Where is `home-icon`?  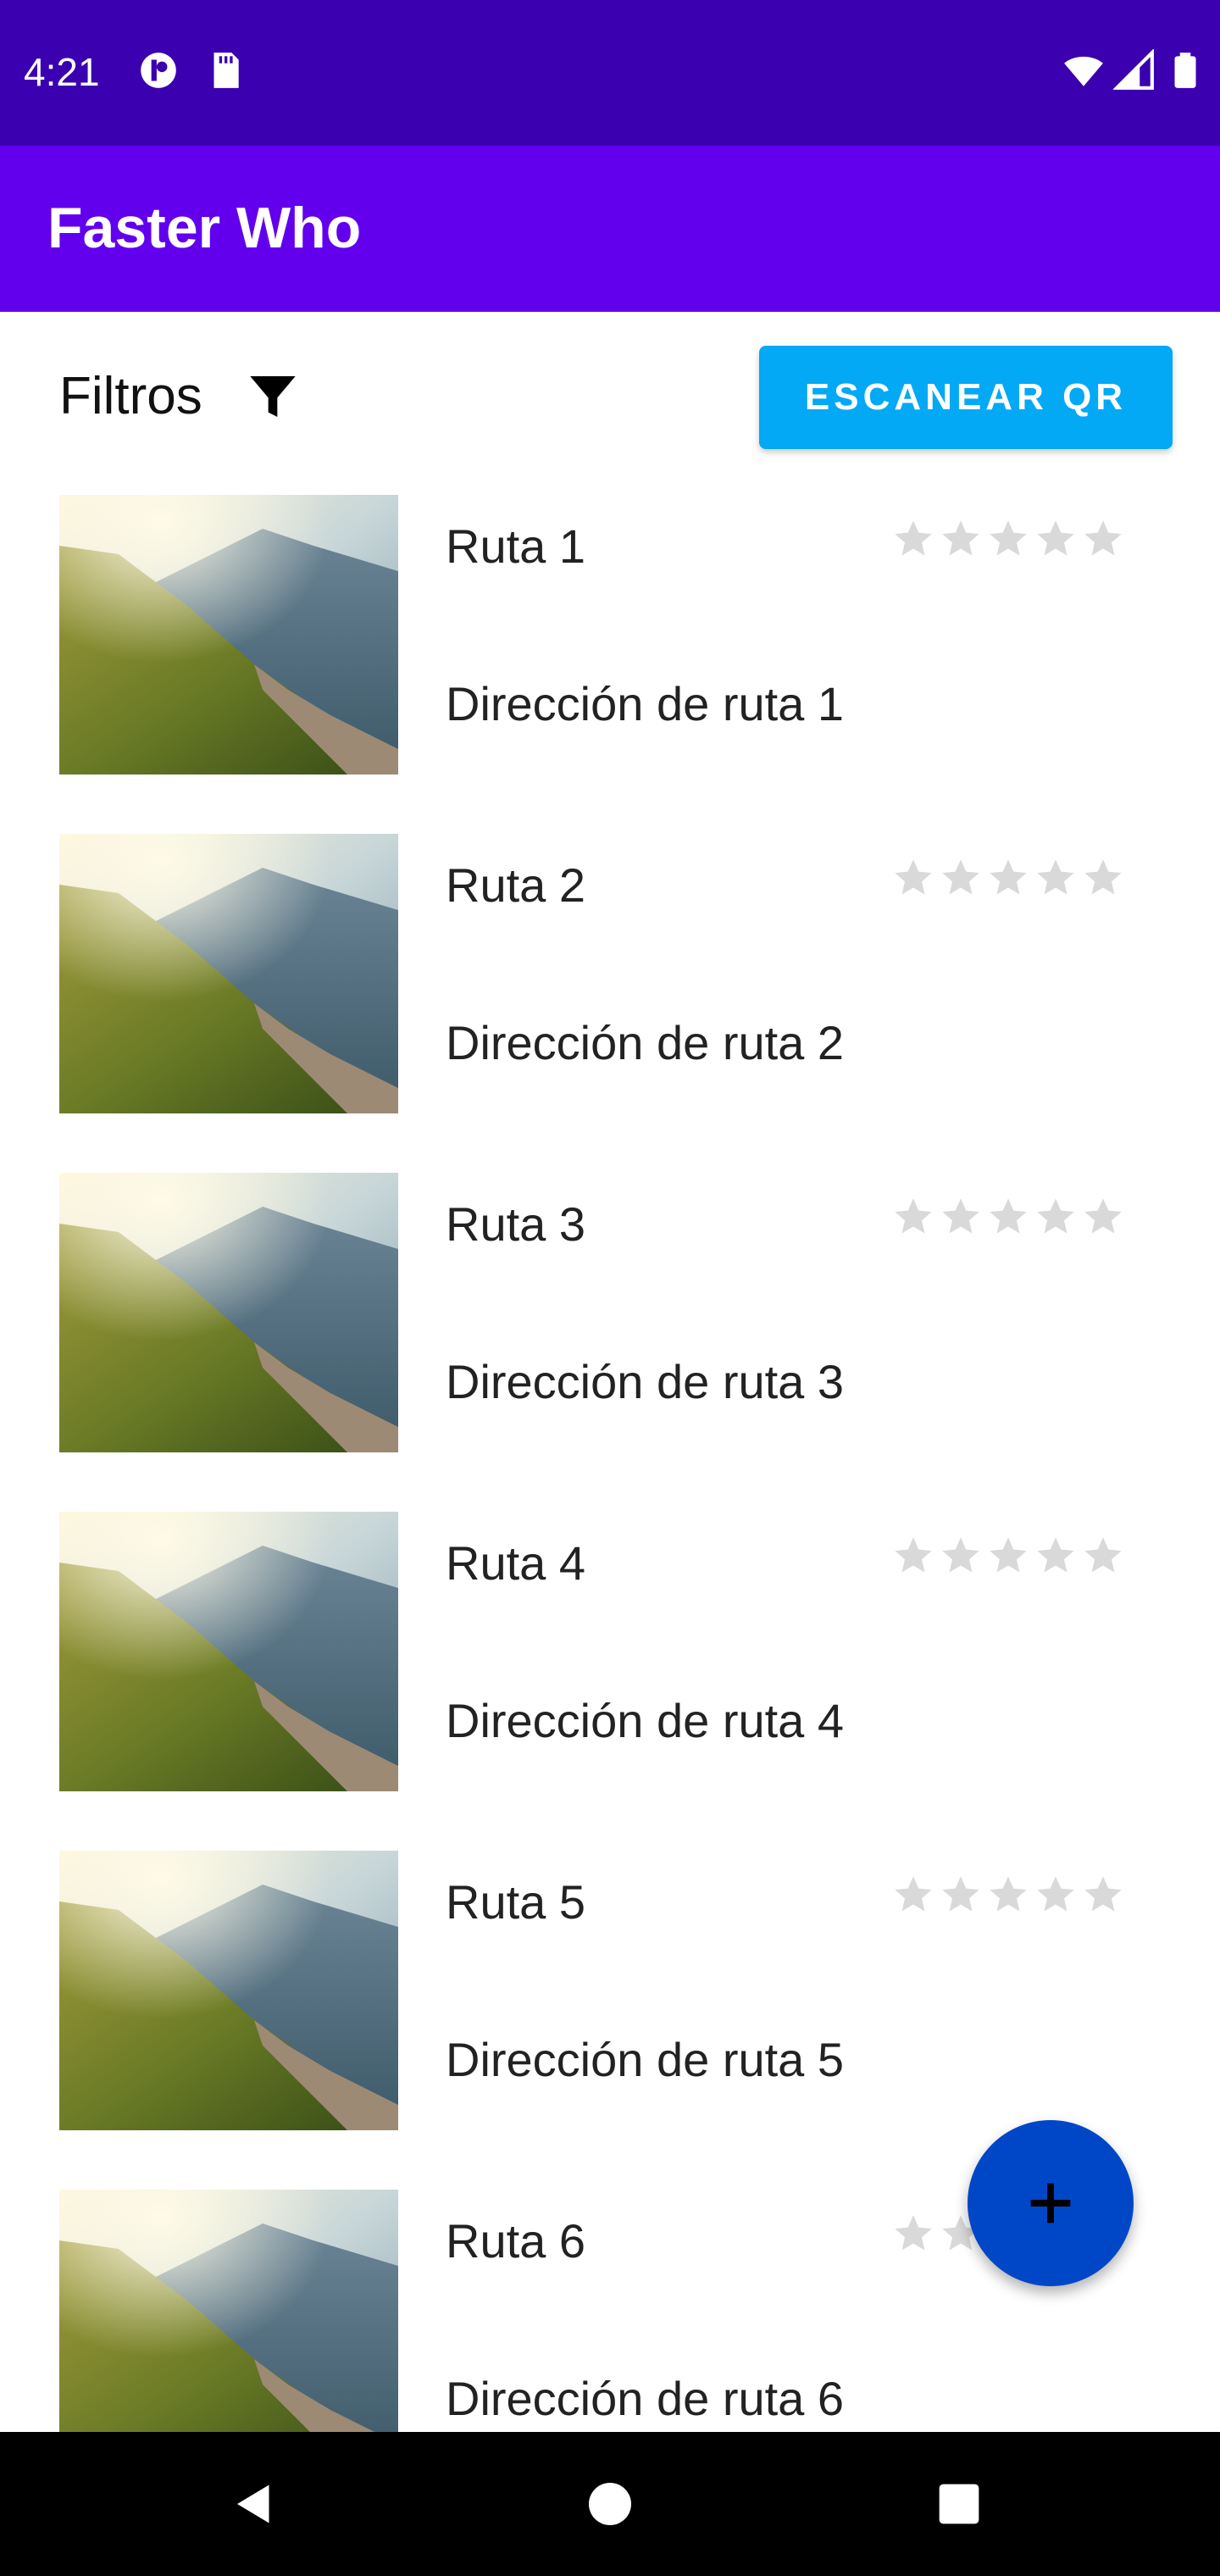
home-icon is located at coordinates (610, 2504).